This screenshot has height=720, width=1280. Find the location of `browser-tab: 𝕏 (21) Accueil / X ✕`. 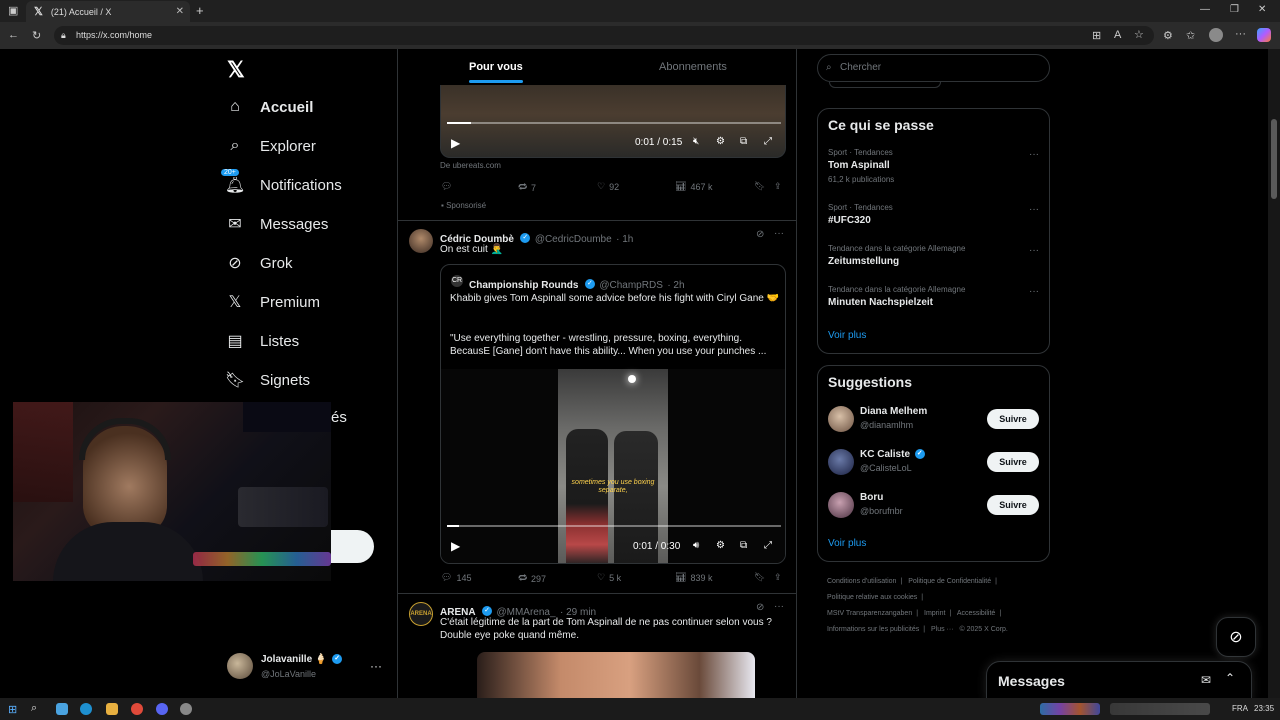

browser-tab: 𝕏 (21) Accueil / X ✕ is located at coordinates (108, 11).